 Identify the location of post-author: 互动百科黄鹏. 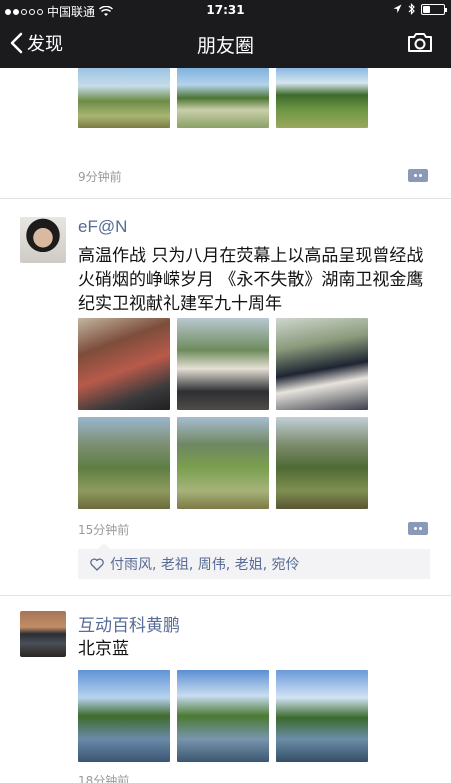
(129, 623).